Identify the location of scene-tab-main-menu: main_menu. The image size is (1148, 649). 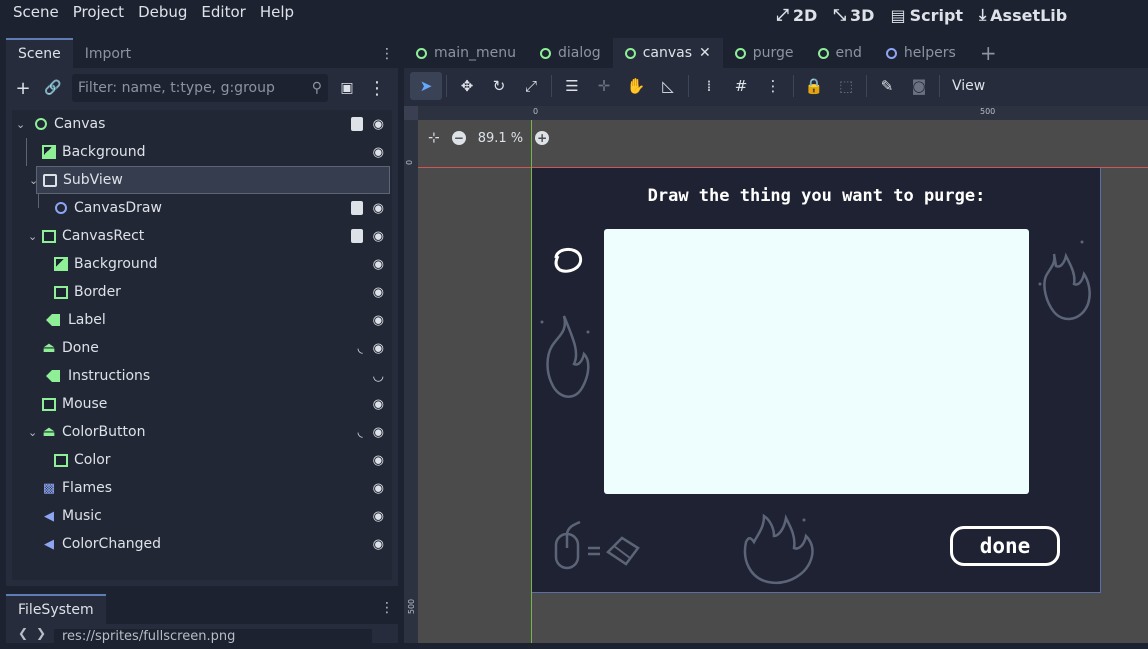
(466, 53).